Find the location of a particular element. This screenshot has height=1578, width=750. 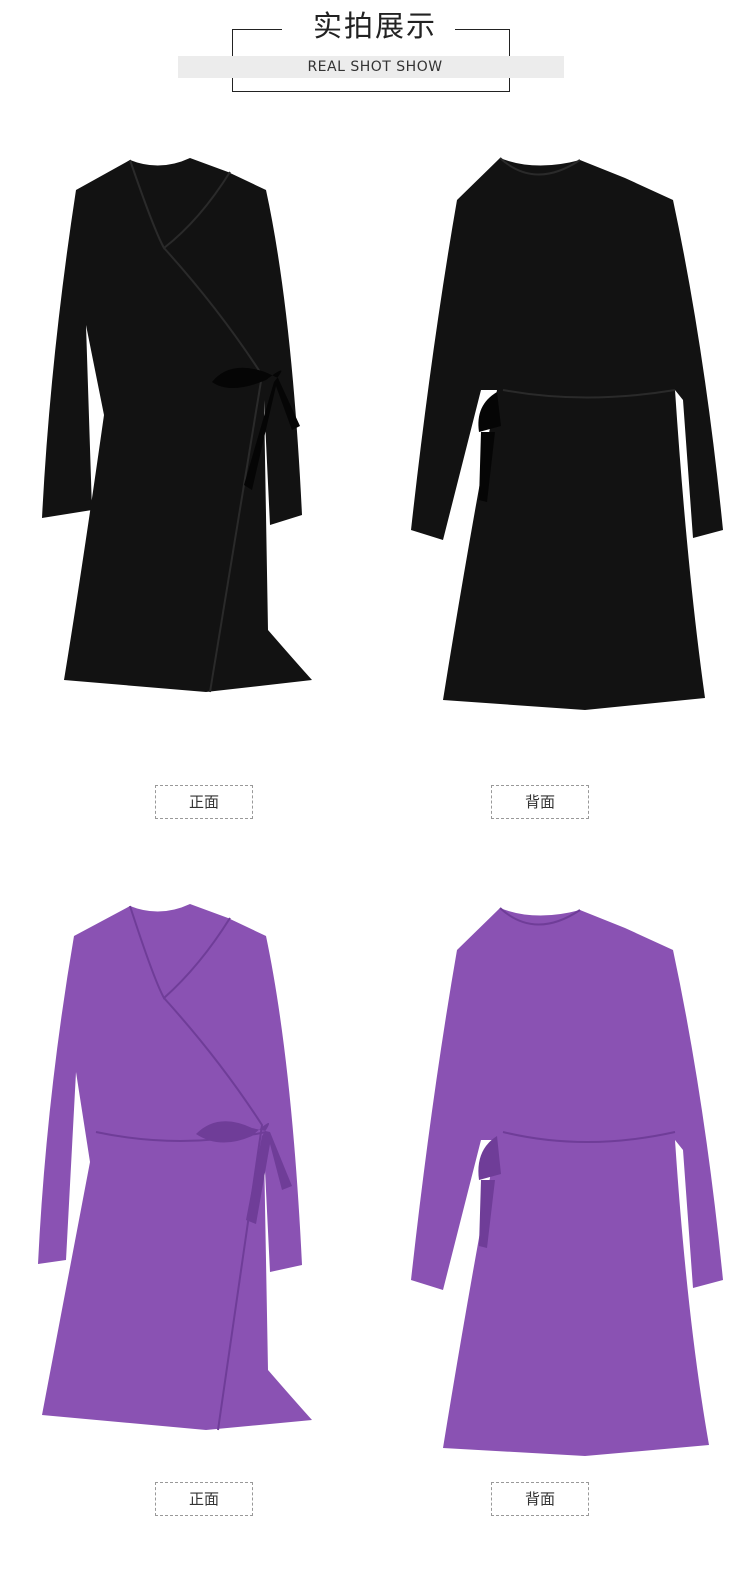

black-dress-front-photo is located at coordinates (180, 425).